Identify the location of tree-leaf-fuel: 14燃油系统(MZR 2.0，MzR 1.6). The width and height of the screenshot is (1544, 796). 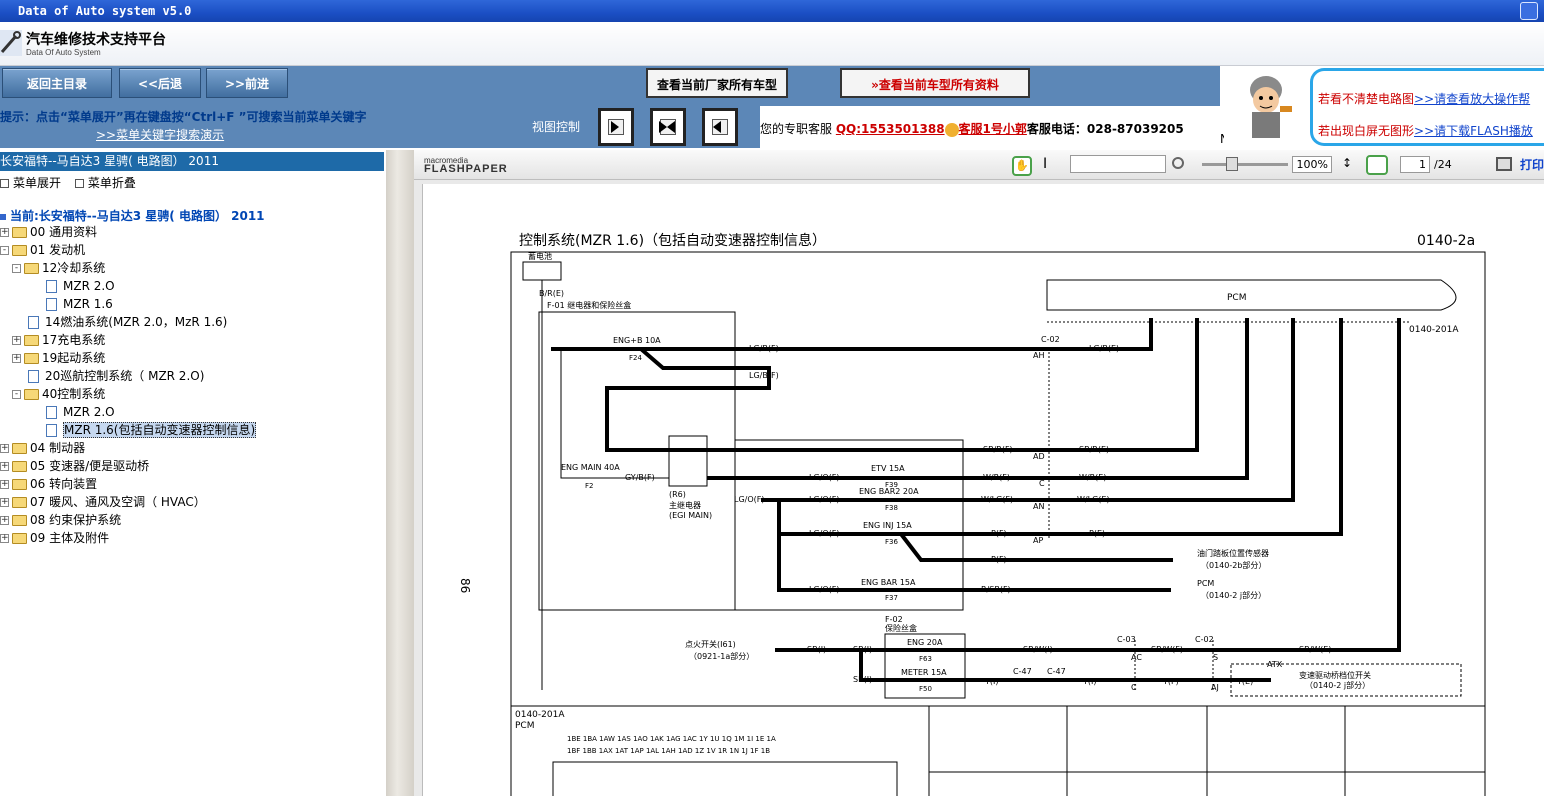
(127, 322).